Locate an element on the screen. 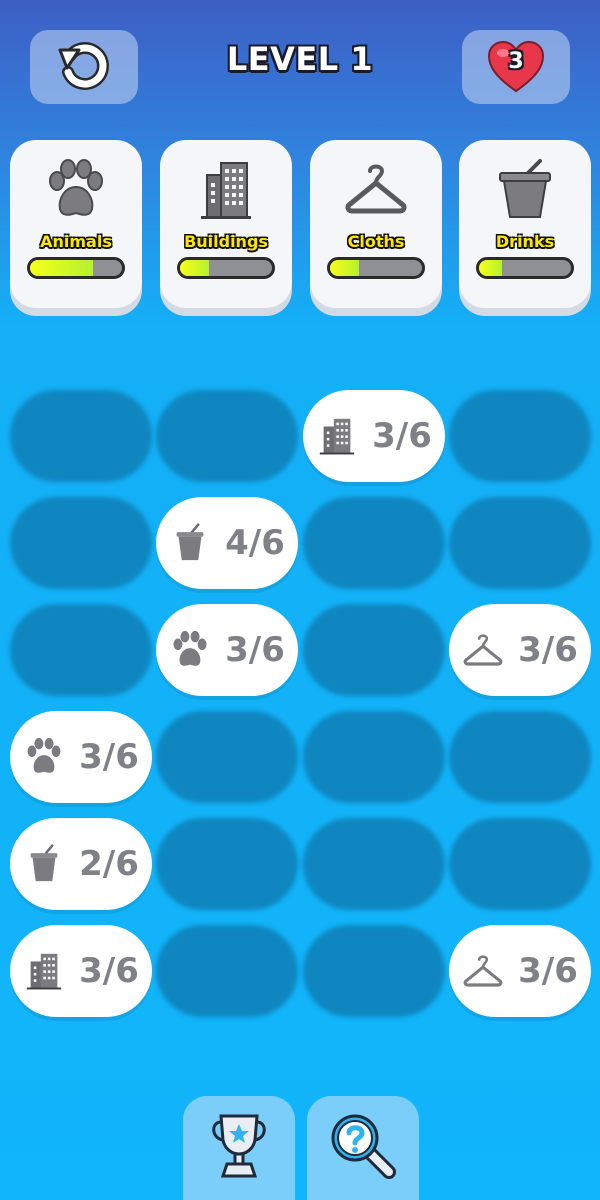 This screenshot has width=600, height=1200. trophy-button is located at coordinates (239, 1148).